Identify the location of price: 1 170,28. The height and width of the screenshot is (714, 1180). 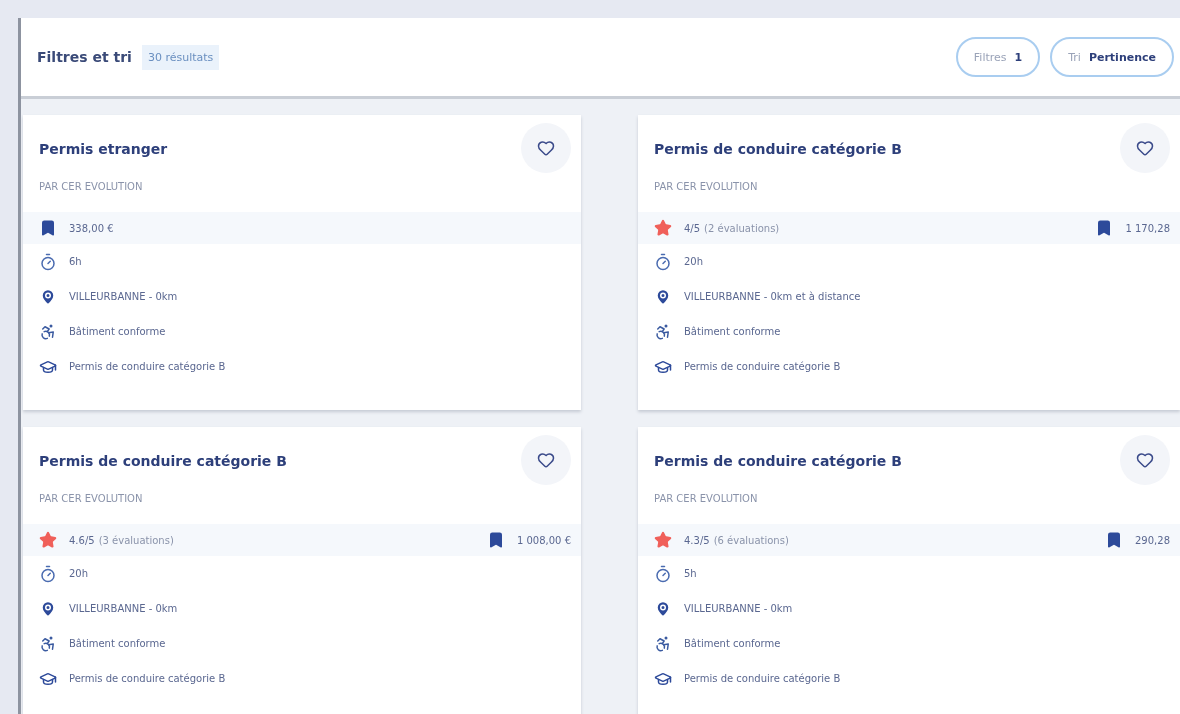
(1147, 228).